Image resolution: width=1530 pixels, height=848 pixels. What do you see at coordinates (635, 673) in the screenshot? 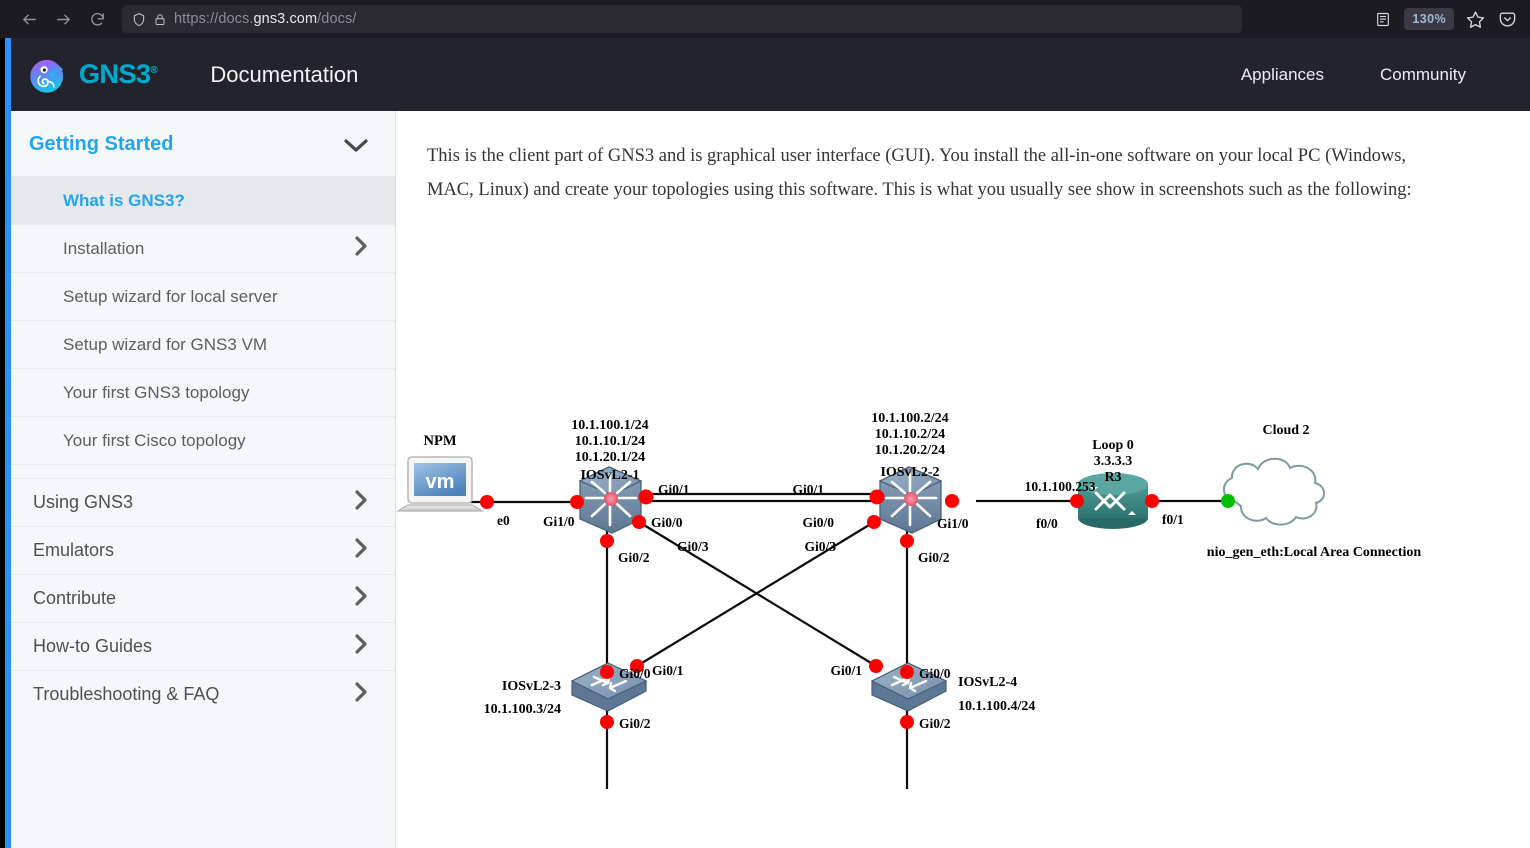
I see `label-sw3-gi0-0: Gi0/0` at bounding box center [635, 673].